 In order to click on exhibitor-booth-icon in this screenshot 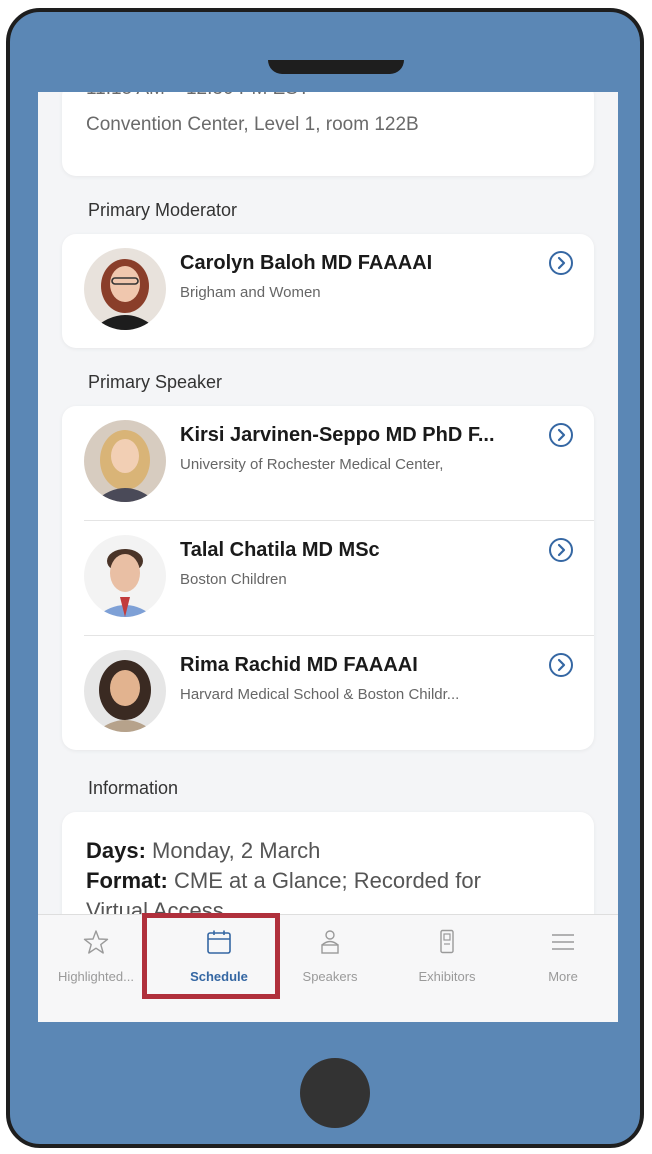, I will do `click(447, 941)`.